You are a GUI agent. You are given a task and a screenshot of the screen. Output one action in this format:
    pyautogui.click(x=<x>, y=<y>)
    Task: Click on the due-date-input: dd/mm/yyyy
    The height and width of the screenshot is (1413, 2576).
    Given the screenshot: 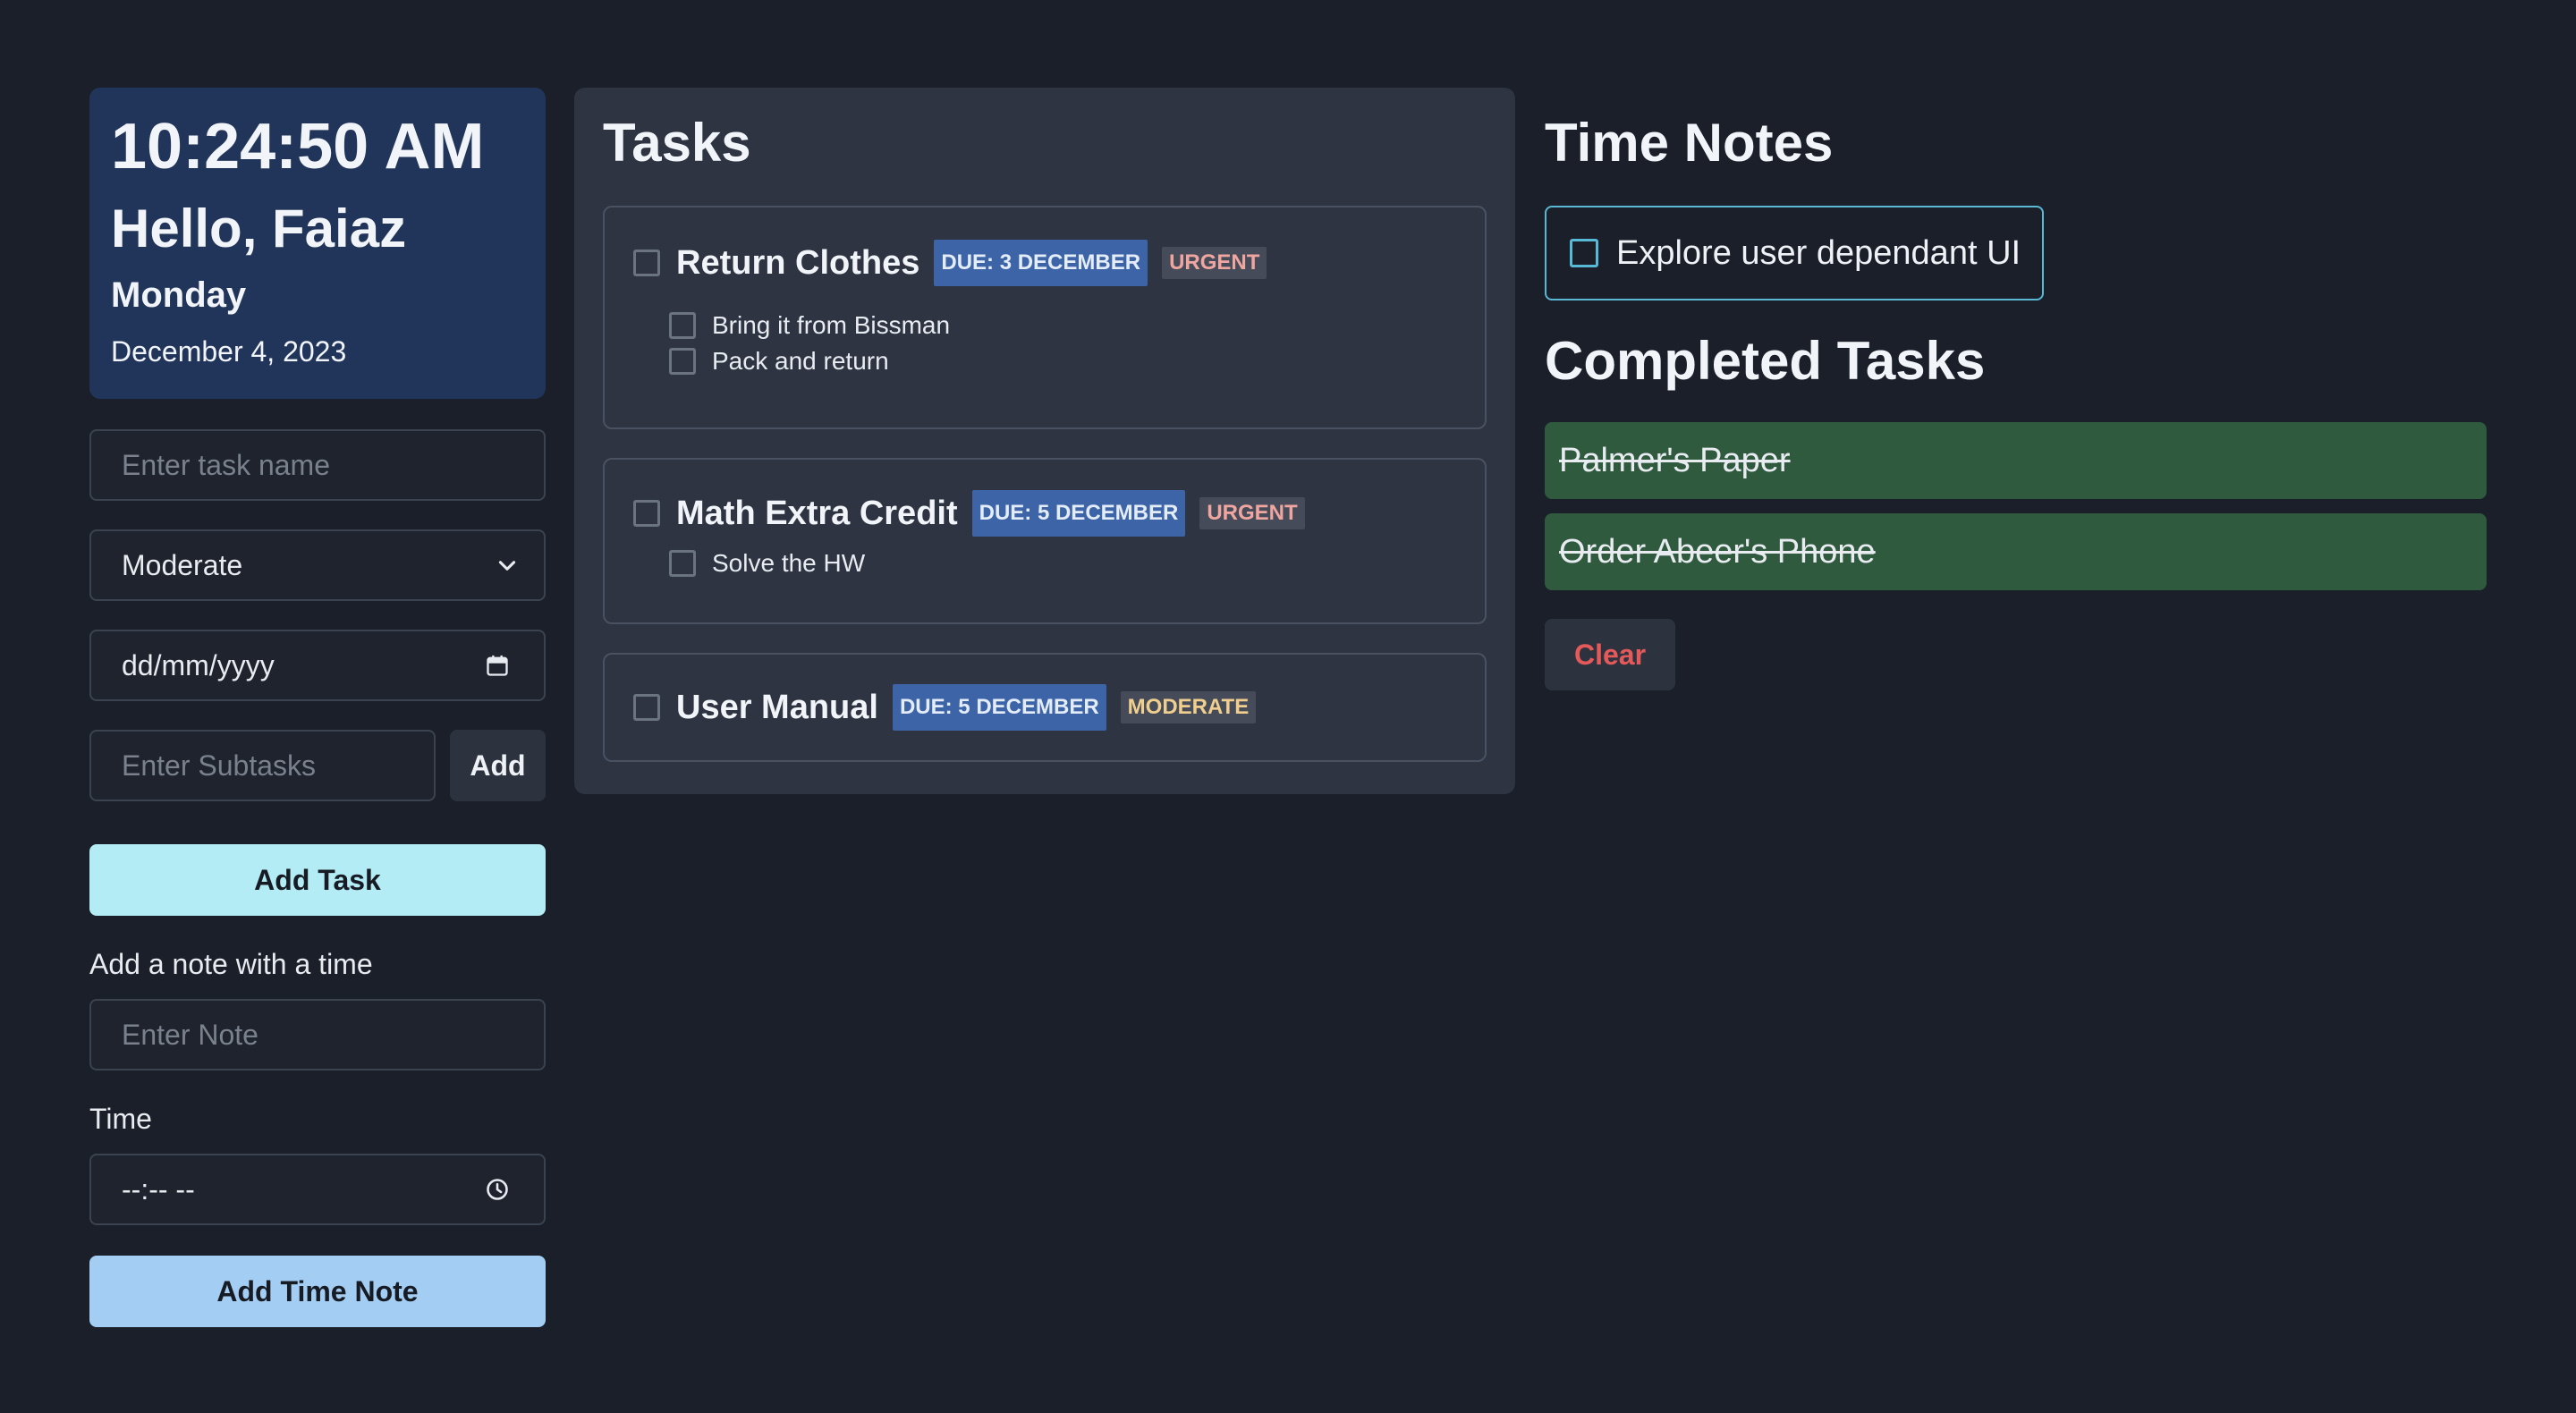 What is the action you would take?
    pyautogui.click(x=317, y=665)
    